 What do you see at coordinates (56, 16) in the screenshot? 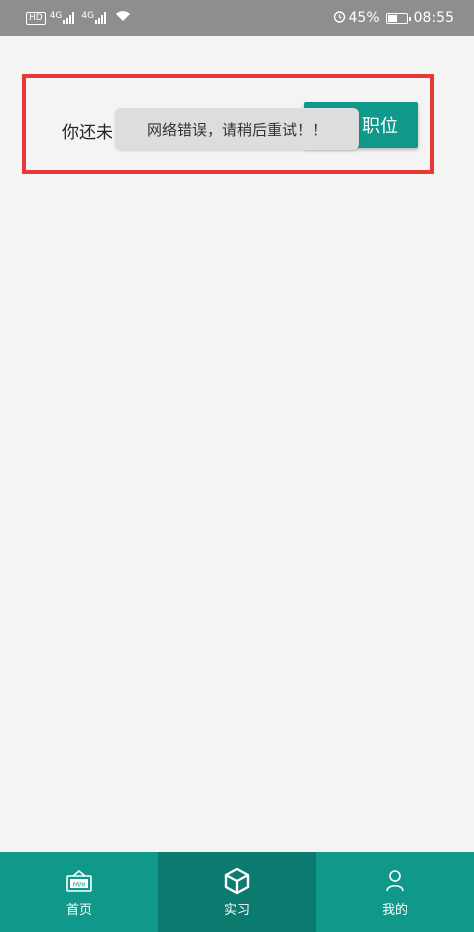
I see `signal-label: 4G` at bounding box center [56, 16].